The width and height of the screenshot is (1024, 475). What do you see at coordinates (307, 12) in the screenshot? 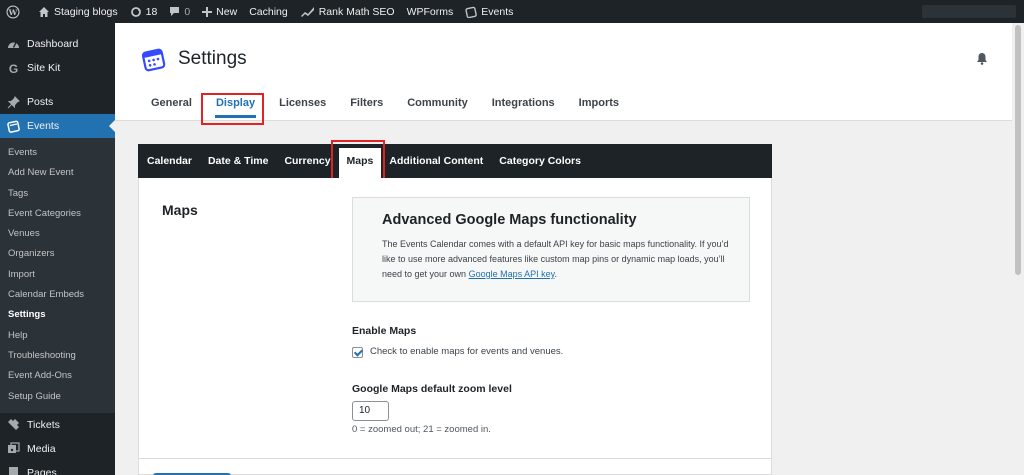
I see `rankmath-icon` at bounding box center [307, 12].